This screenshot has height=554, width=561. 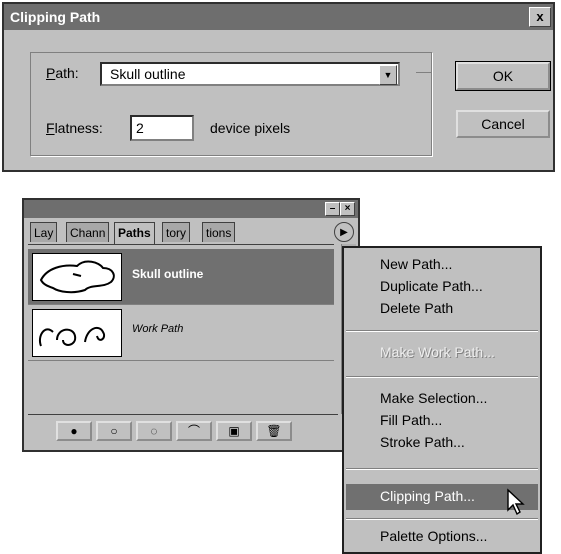 What do you see at coordinates (344, 232) in the screenshot?
I see `palette-menu-arrow-icon: ▶` at bounding box center [344, 232].